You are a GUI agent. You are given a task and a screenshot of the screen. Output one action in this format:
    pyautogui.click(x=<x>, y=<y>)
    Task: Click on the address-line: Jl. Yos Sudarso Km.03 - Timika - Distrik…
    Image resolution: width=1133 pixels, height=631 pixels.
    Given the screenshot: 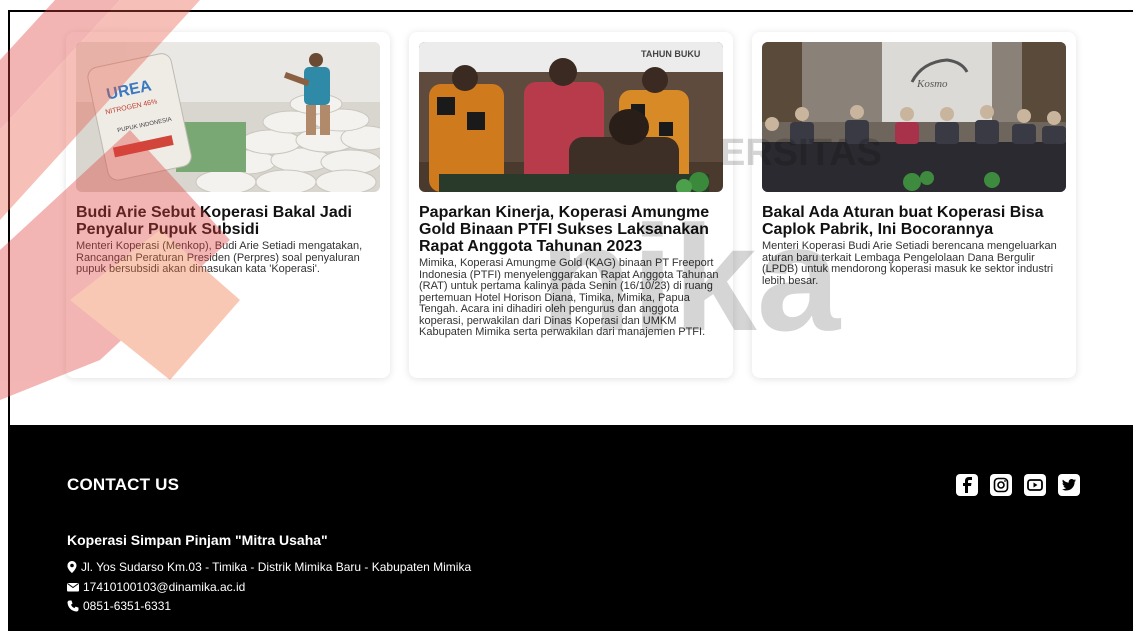 What is the action you would take?
    pyautogui.click(x=269, y=567)
    